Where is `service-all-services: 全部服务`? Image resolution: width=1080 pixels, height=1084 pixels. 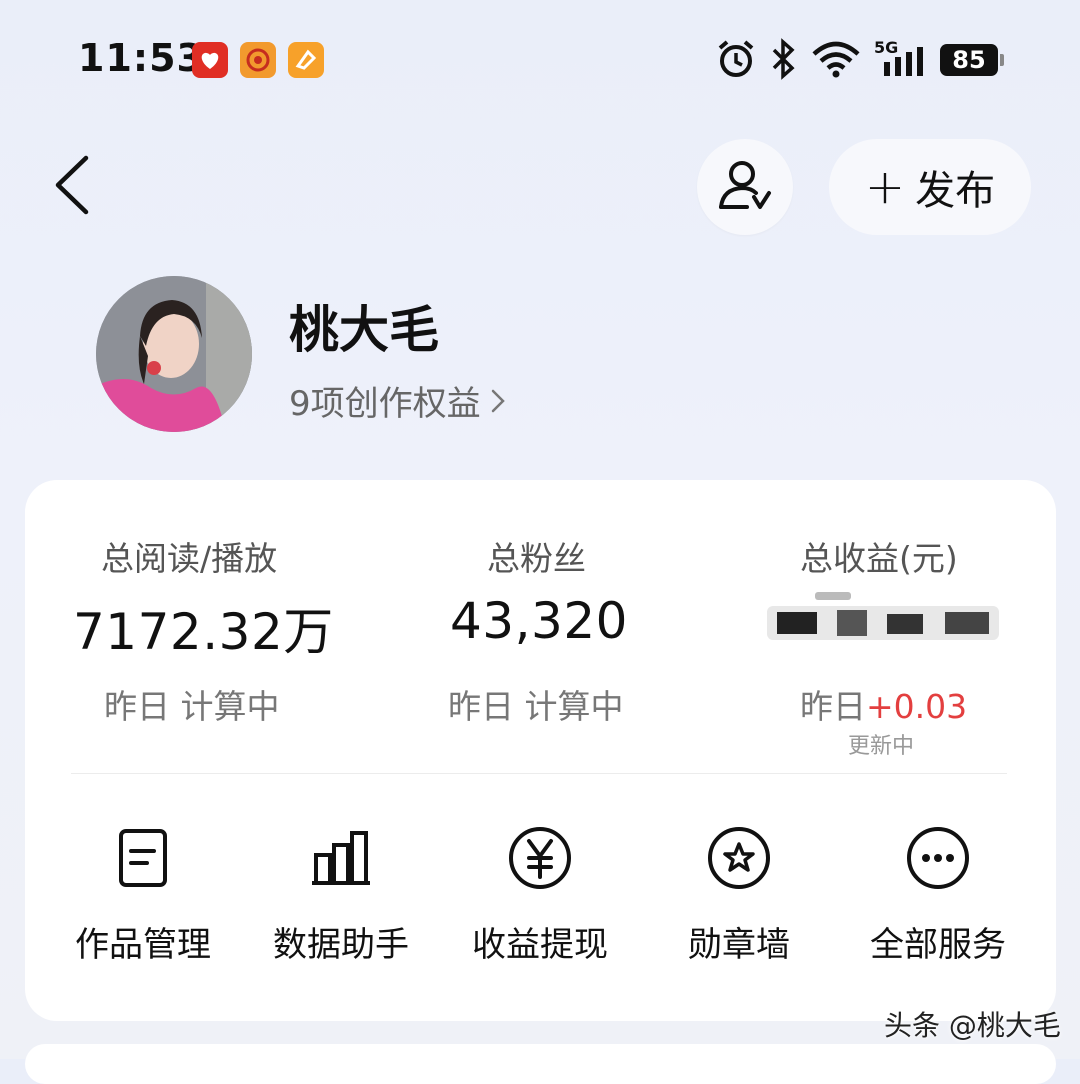
service-all-services: 全部服务 is located at coordinates (938, 900).